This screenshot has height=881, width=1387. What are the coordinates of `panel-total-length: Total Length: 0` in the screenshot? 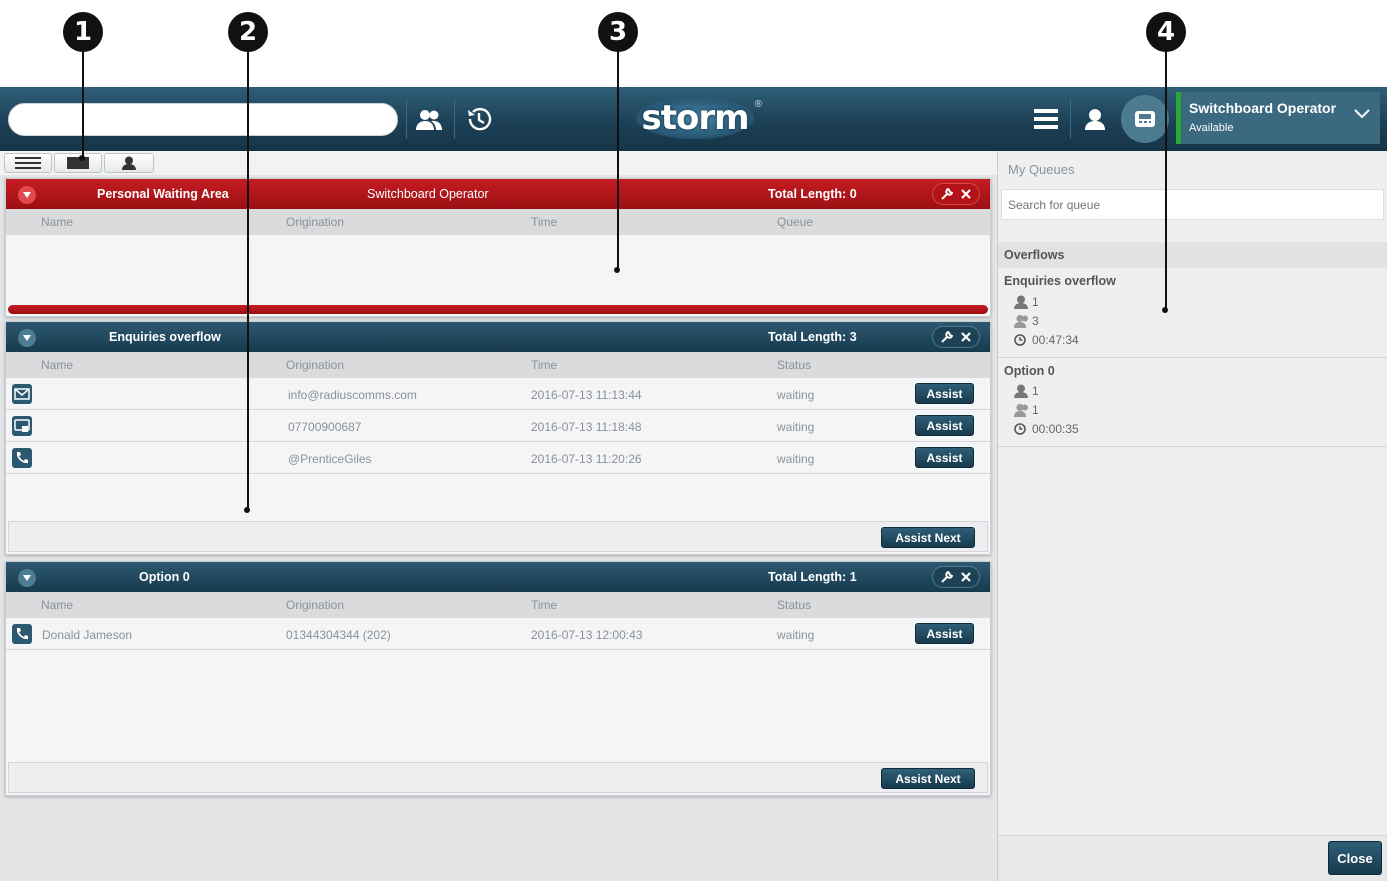 It's located at (812, 194).